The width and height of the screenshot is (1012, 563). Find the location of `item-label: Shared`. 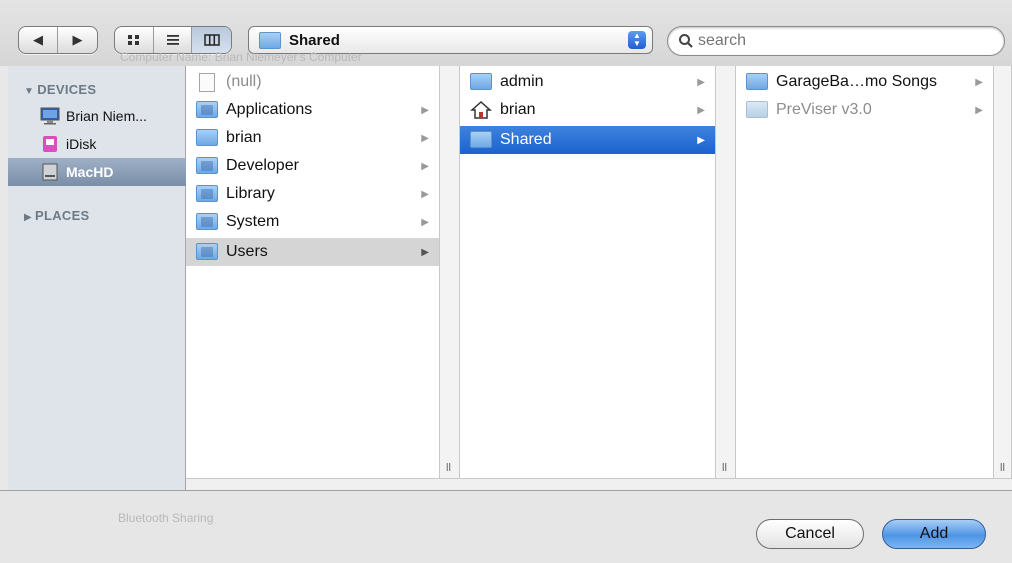

item-label: Shared is located at coordinates (526, 139).